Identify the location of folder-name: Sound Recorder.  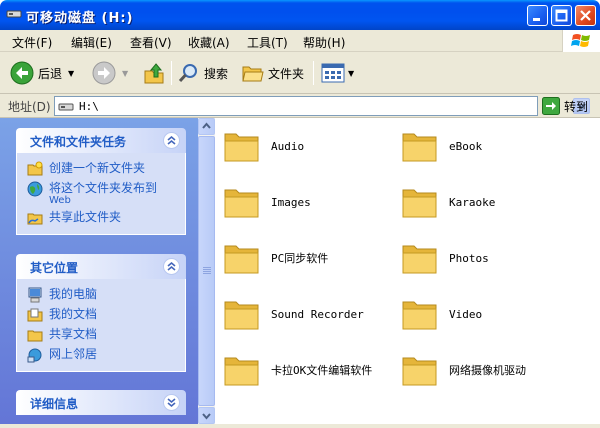
(317, 314).